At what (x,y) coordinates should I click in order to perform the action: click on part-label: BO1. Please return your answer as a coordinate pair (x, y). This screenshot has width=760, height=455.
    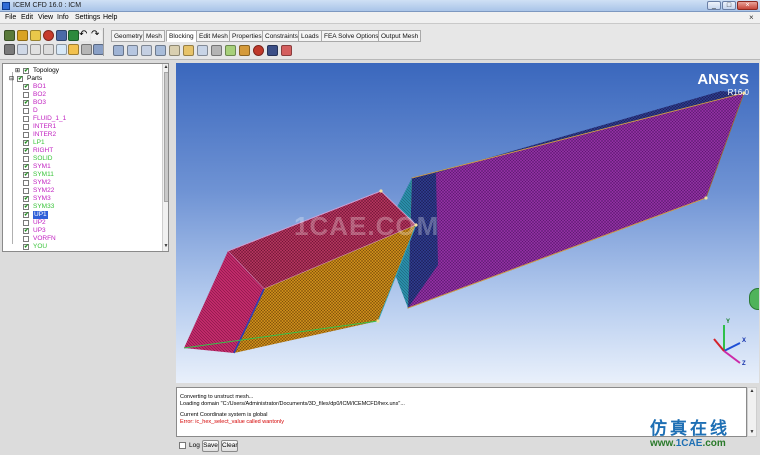
    Looking at the image, I should click on (40, 86).